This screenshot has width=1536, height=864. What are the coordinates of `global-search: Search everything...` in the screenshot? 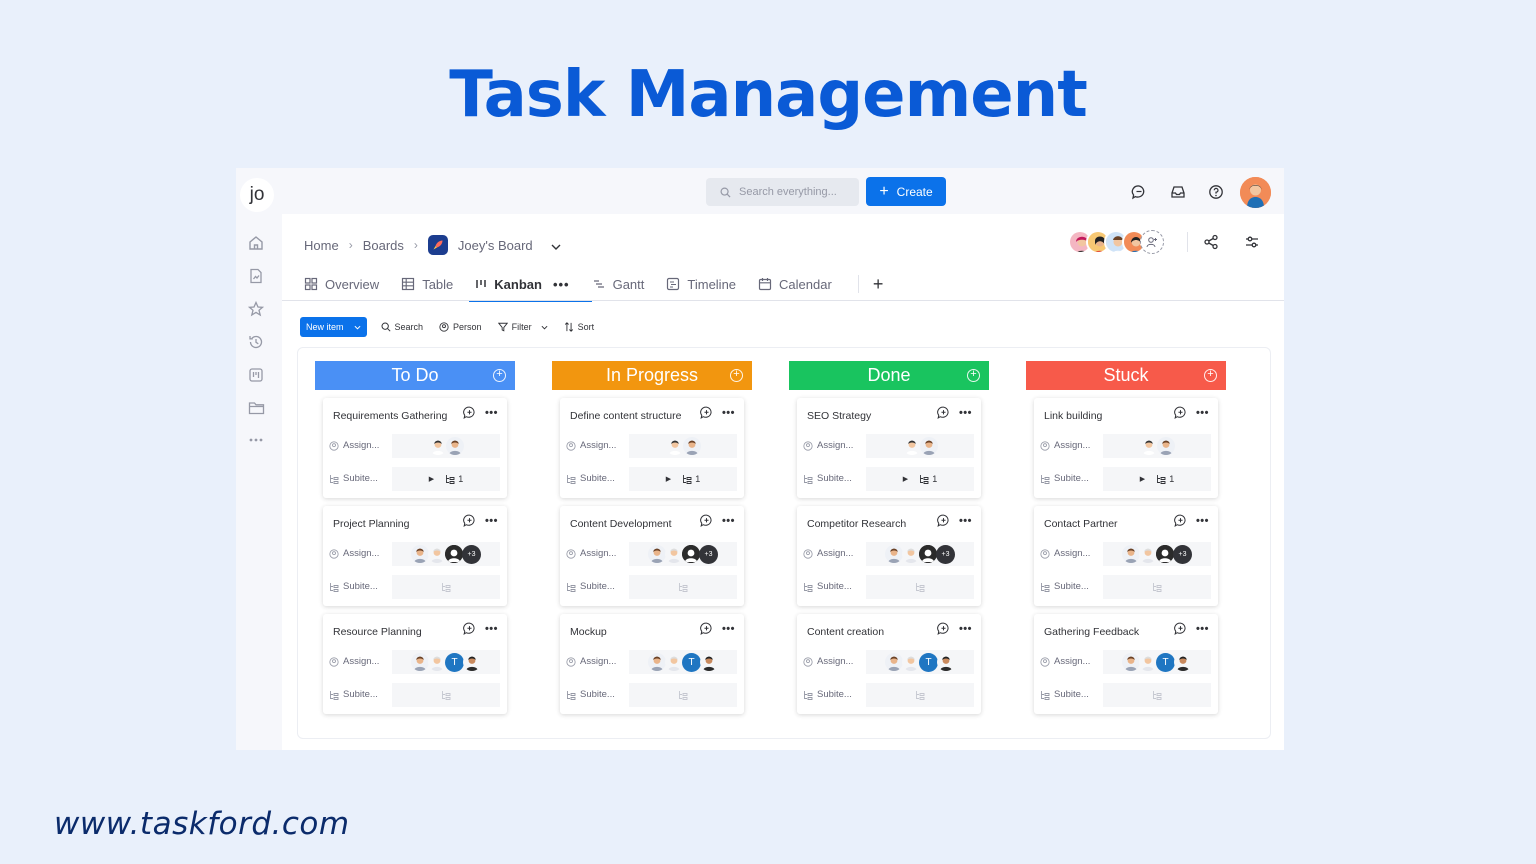 It's located at (782, 192).